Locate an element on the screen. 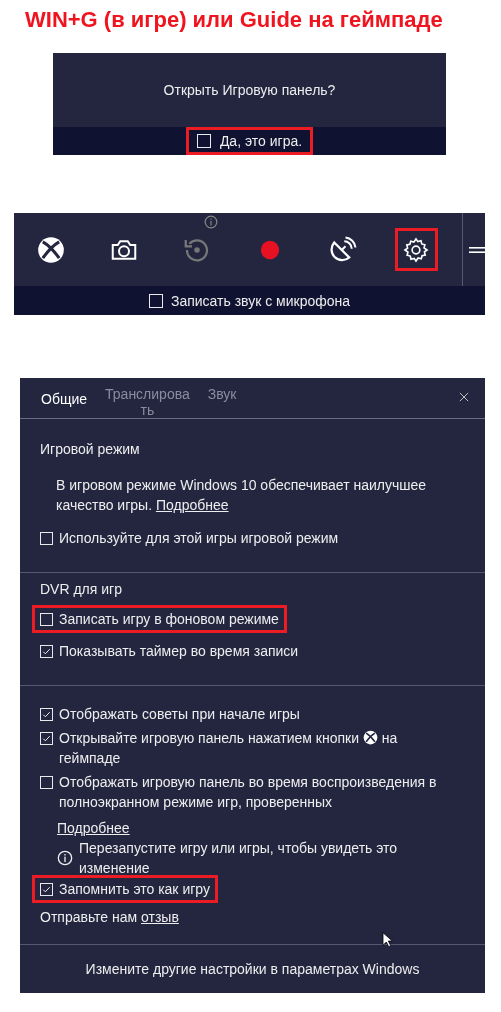 This screenshot has height=1012, width=501. checkbox-label: Записать звук с микрофона is located at coordinates (260, 300).